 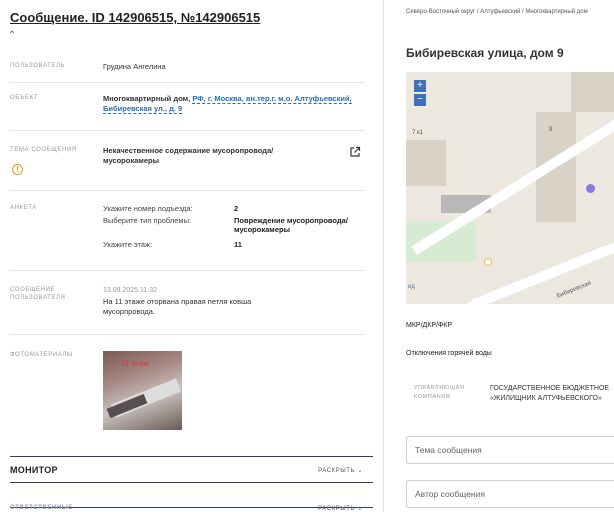 I want to click on location-pin-icon, so click(x=590, y=188).